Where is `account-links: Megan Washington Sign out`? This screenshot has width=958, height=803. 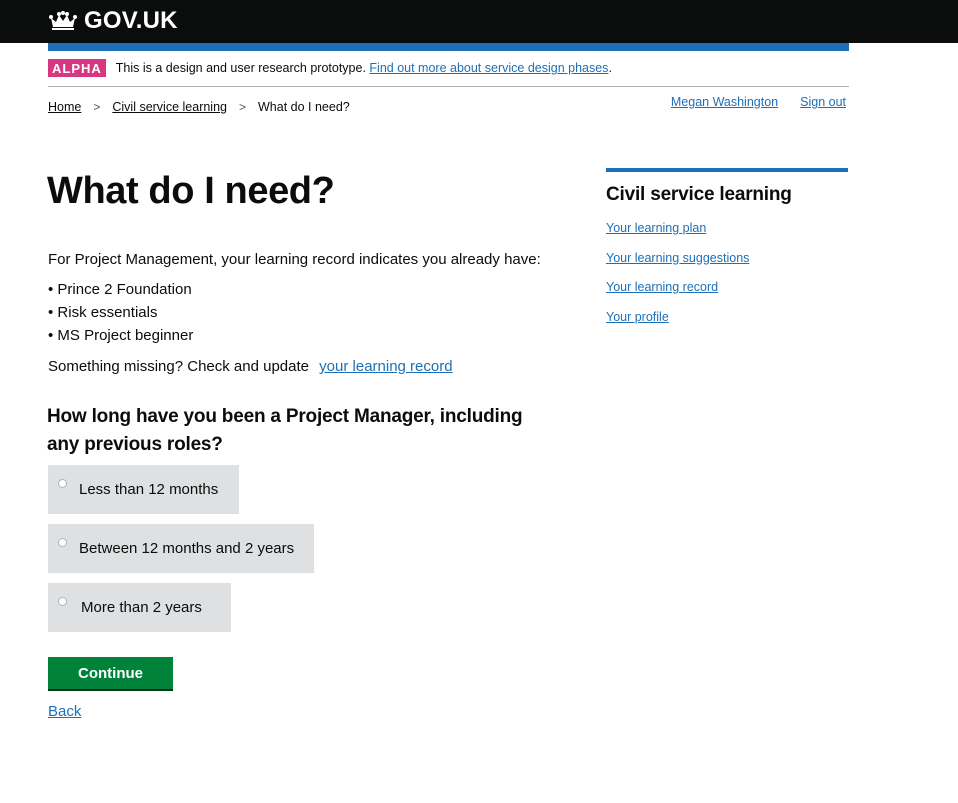
account-links: Megan Washington Sign out is located at coordinates (747, 102).